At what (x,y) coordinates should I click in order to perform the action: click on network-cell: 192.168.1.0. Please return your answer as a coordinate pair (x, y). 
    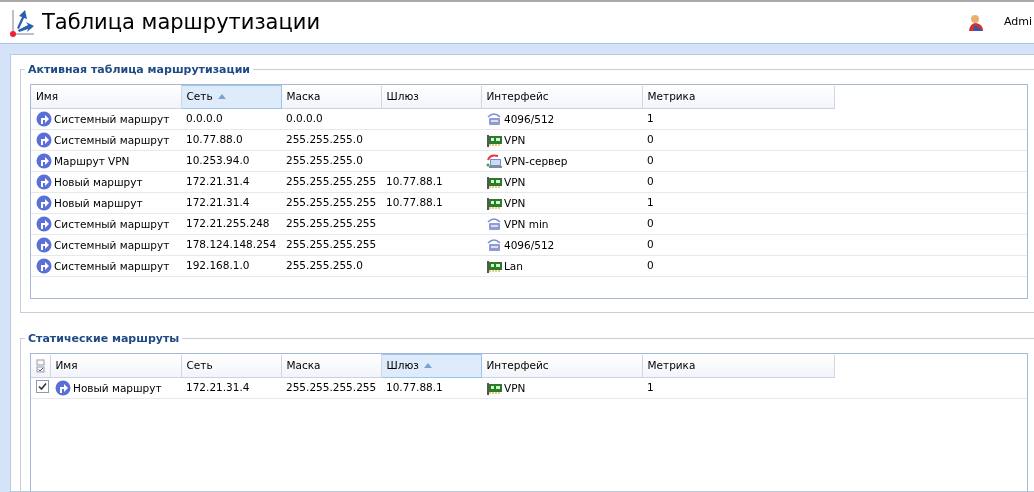
    Looking at the image, I should click on (218, 265).